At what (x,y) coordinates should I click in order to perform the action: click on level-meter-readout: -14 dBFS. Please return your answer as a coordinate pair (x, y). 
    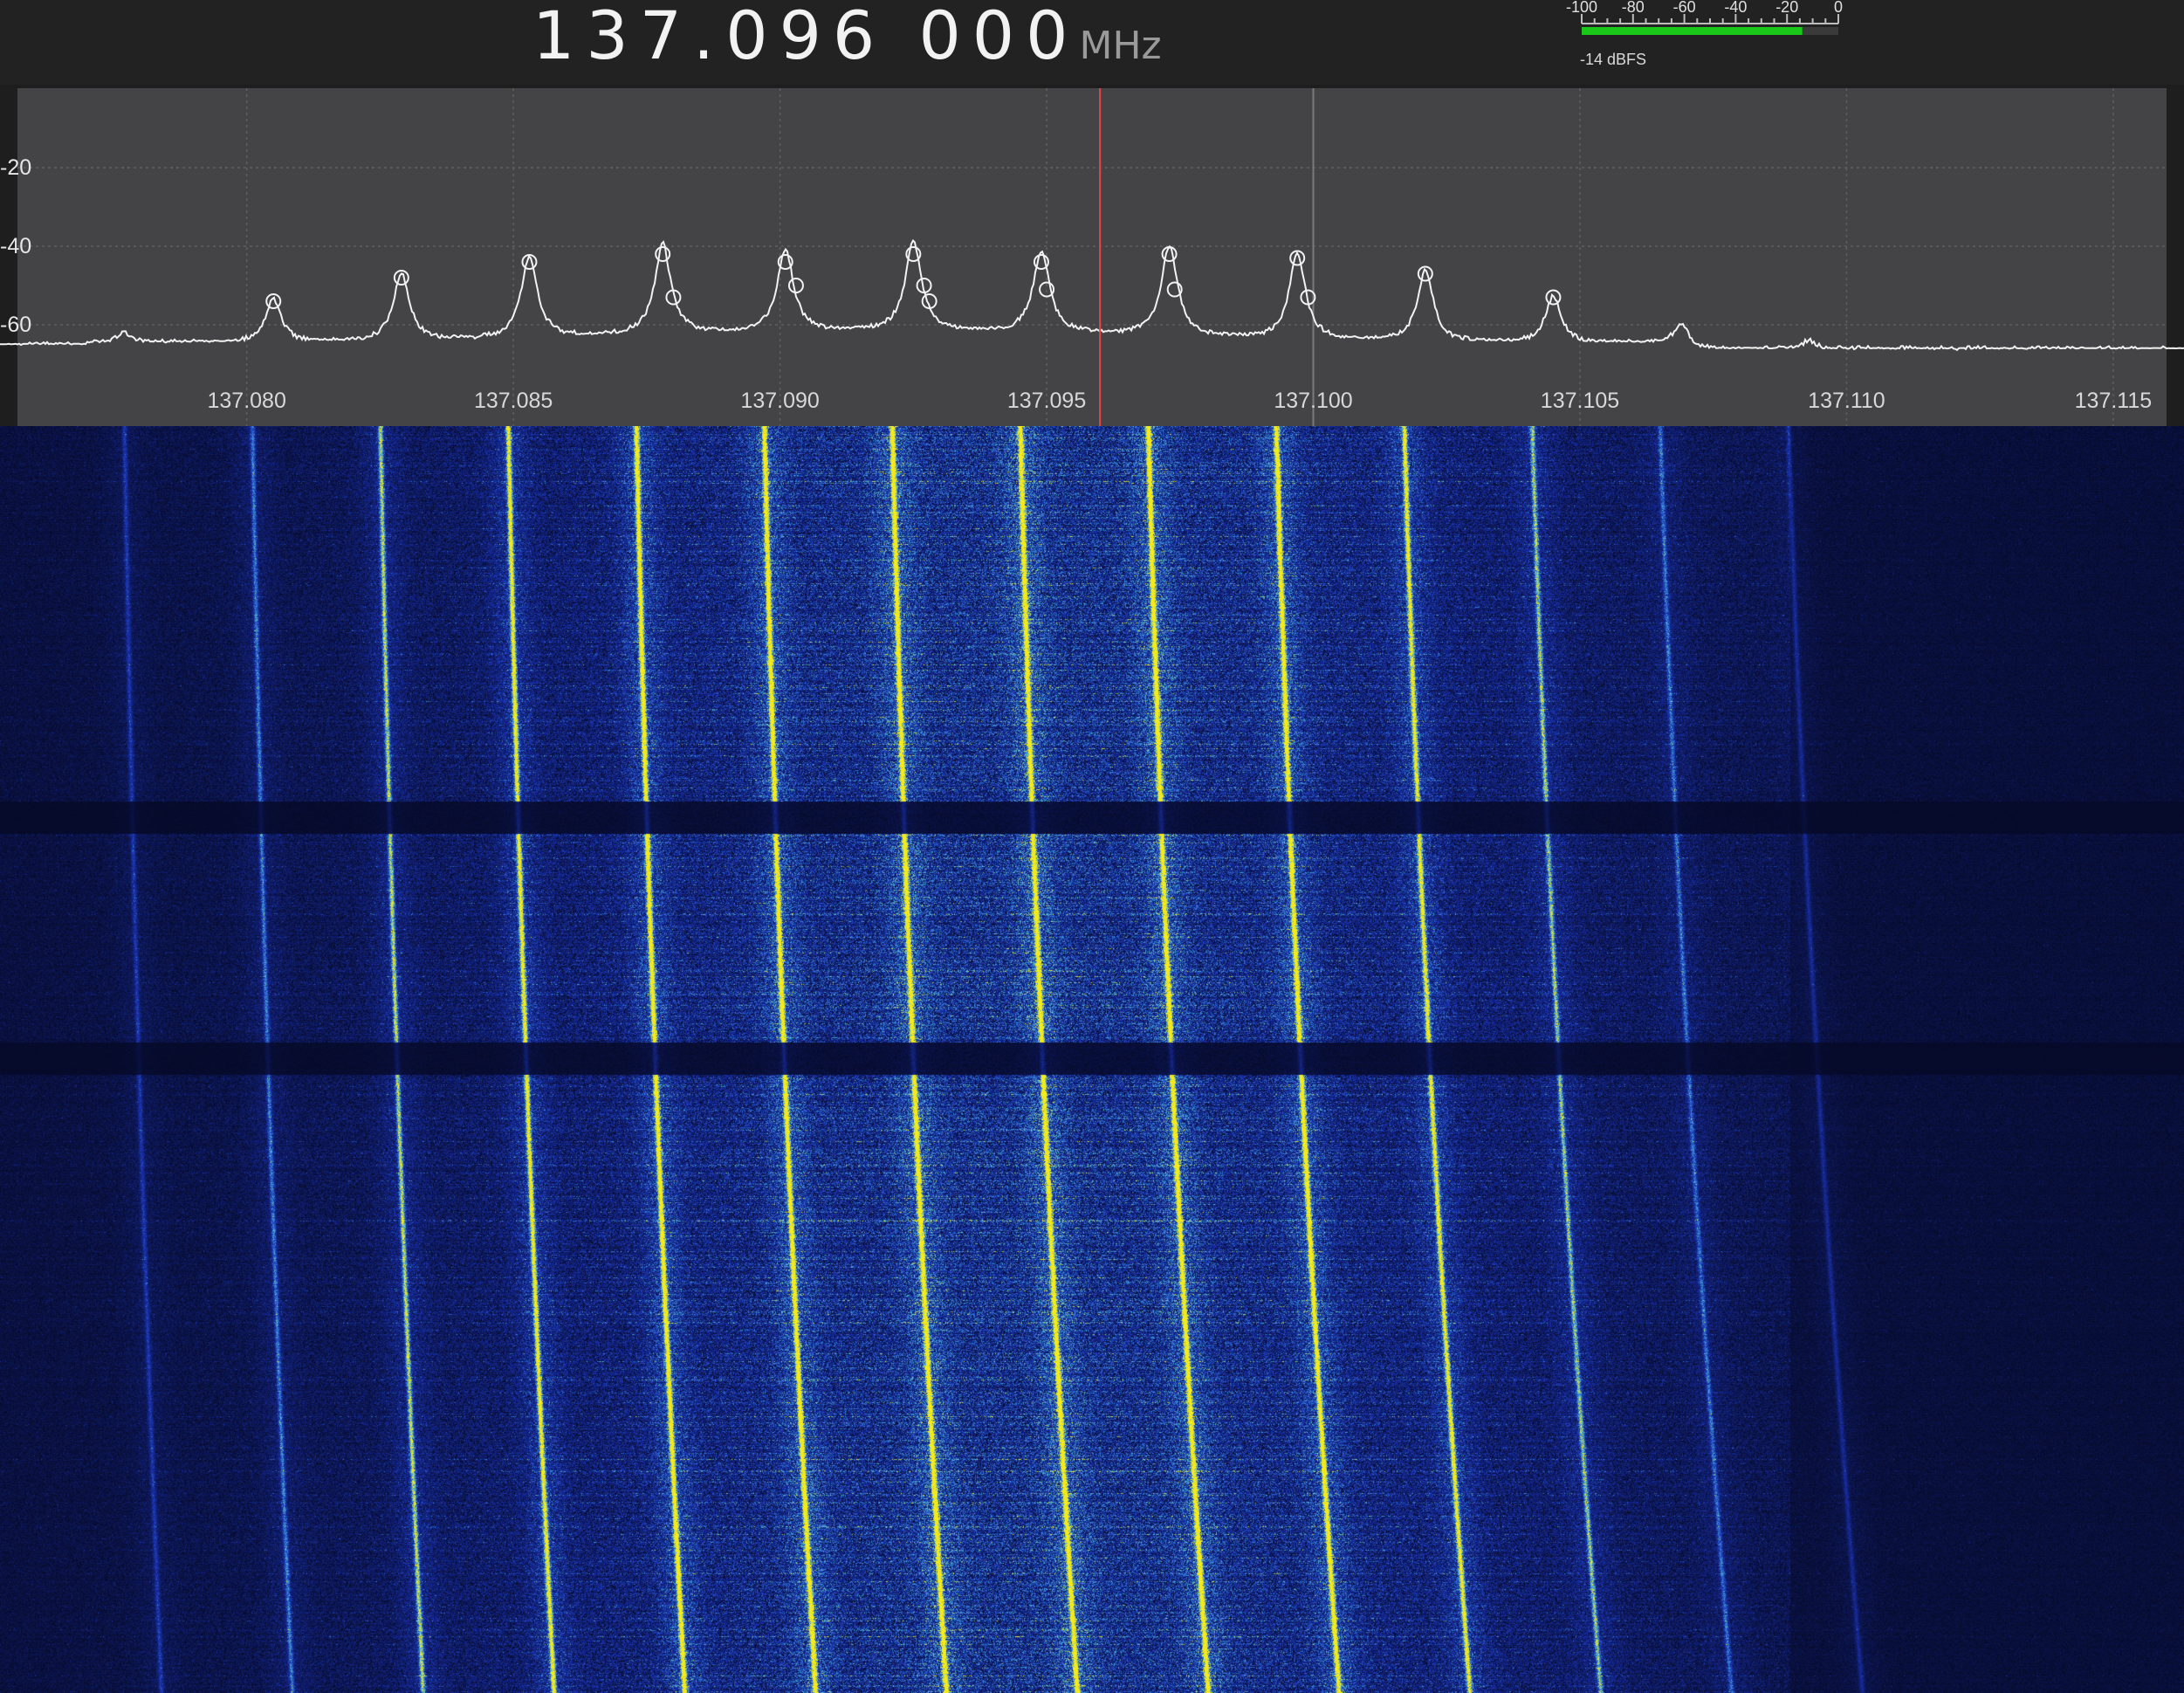
    Looking at the image, I should click on (1613, 59).